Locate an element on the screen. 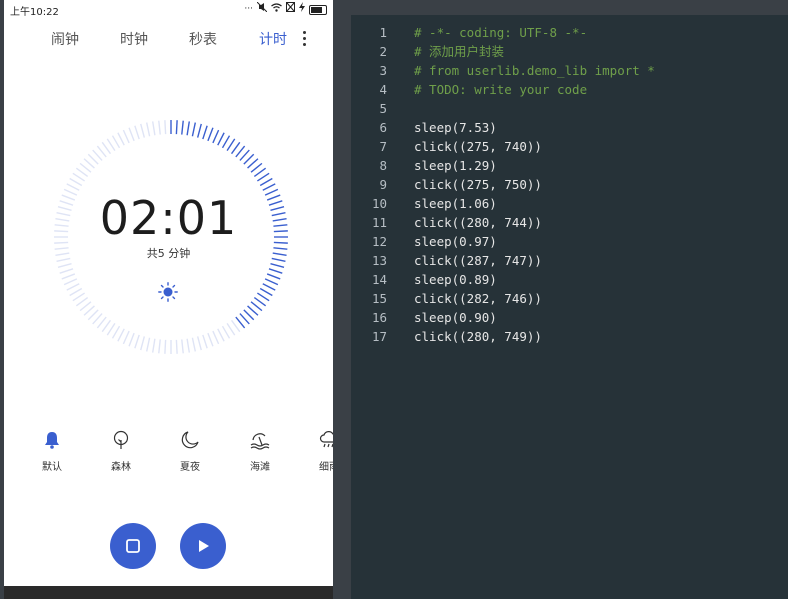  code-line: 15 click((282, 746)) is located at coordinates (569, 298).